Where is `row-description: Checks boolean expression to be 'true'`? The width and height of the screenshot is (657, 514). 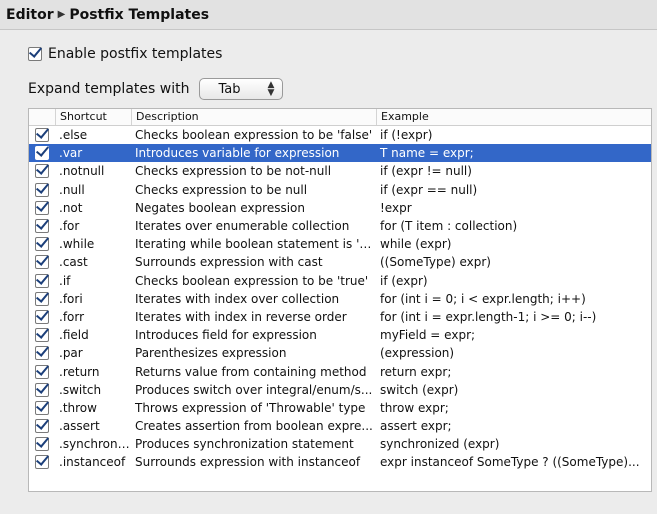
row-description: Checks boolean expression to be 'true' is located at coordinates (252, 280).